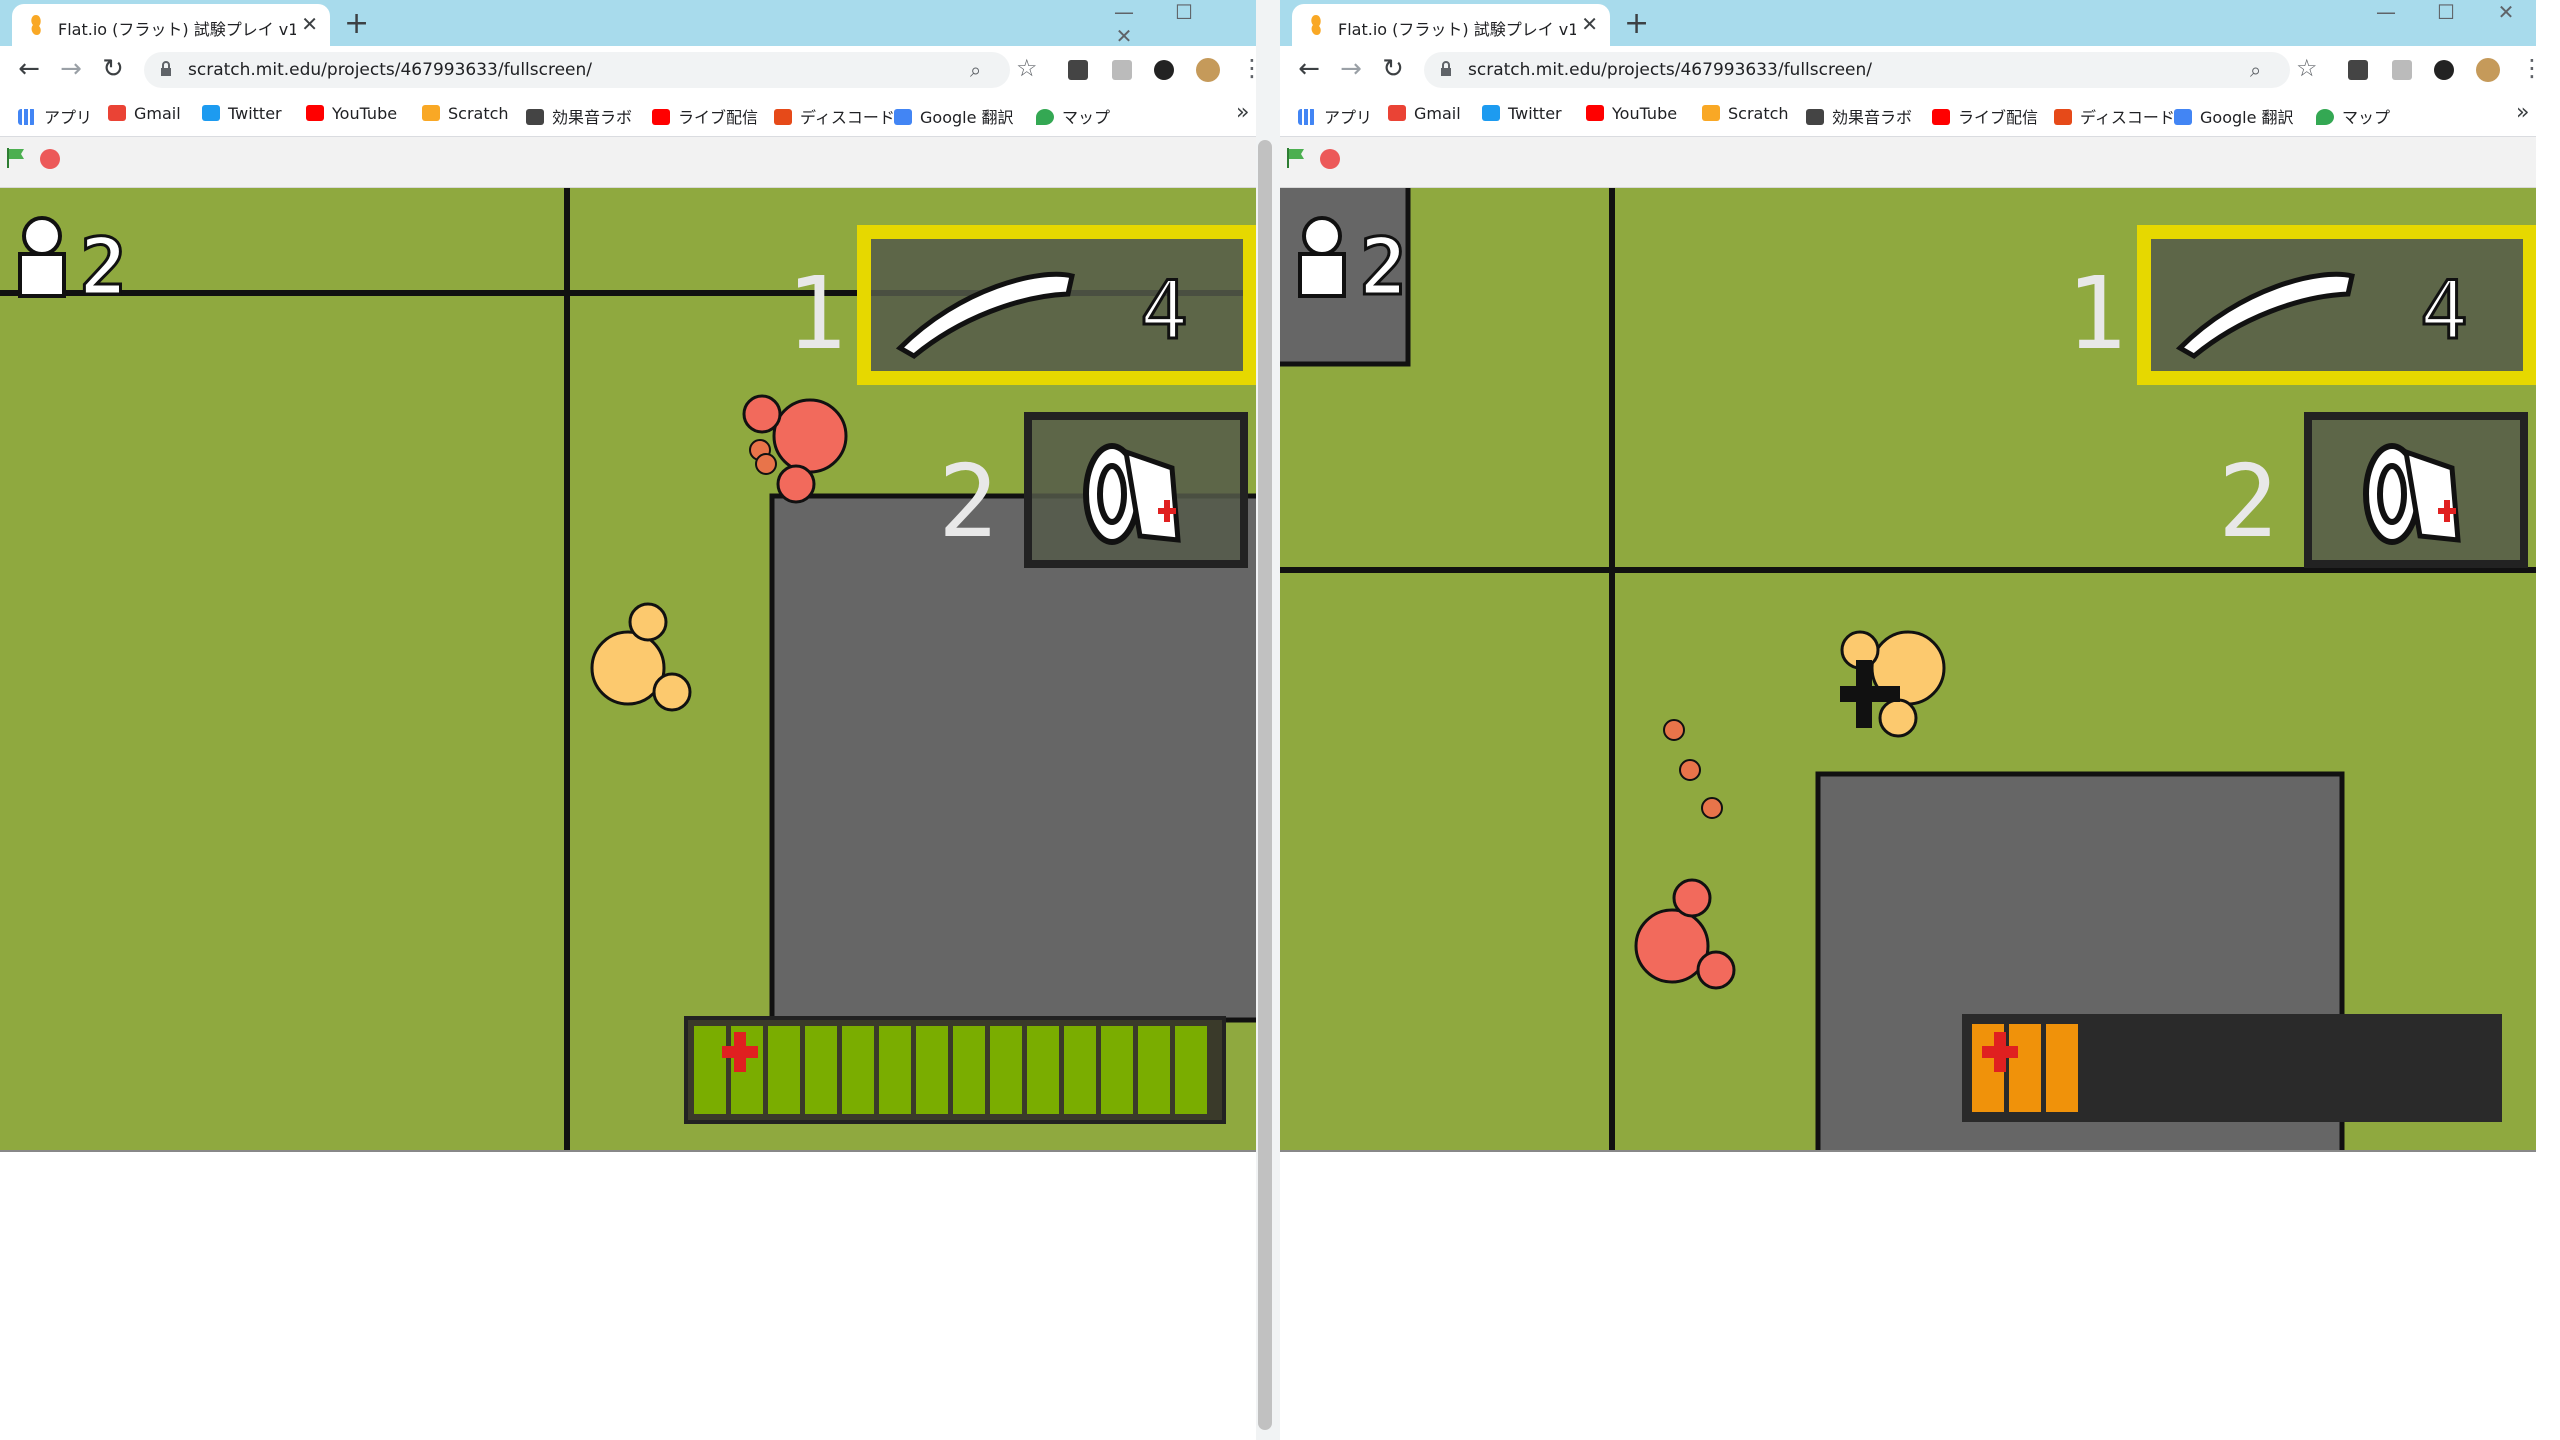  What do you see at coordinates (431, 113) in the screenshot?
I see `scratch-icon` at bounding box center [431, 113].